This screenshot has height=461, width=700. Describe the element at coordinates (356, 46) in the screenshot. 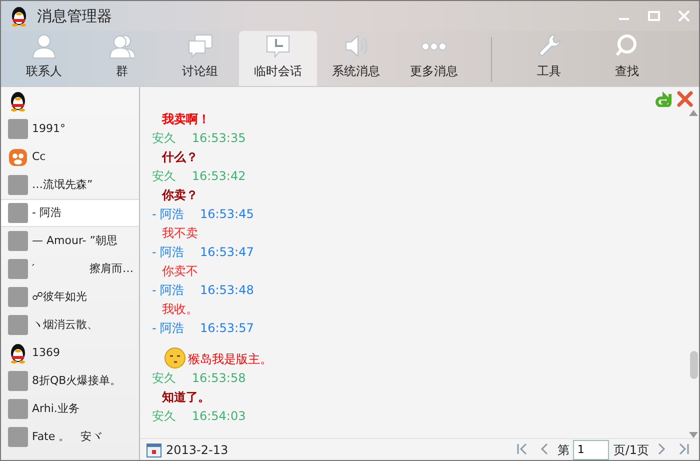

I see `speaker-icon` at that location.